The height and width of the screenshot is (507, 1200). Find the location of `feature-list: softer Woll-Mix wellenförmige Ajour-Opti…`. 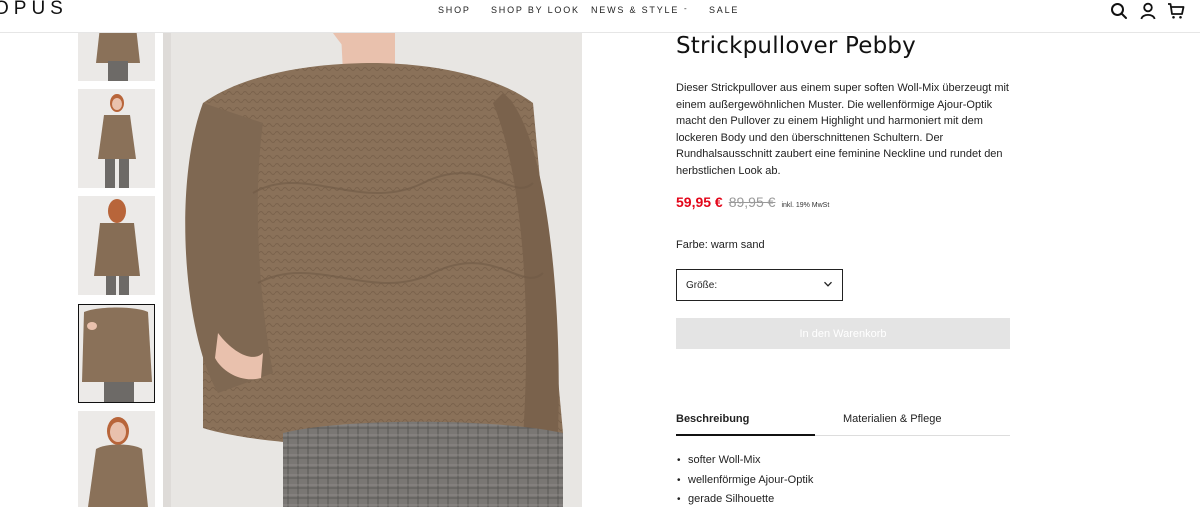

feature-list: softer Woll-Mix wellenförmige Ajour-Opti… is located at coordinates (744, 479).